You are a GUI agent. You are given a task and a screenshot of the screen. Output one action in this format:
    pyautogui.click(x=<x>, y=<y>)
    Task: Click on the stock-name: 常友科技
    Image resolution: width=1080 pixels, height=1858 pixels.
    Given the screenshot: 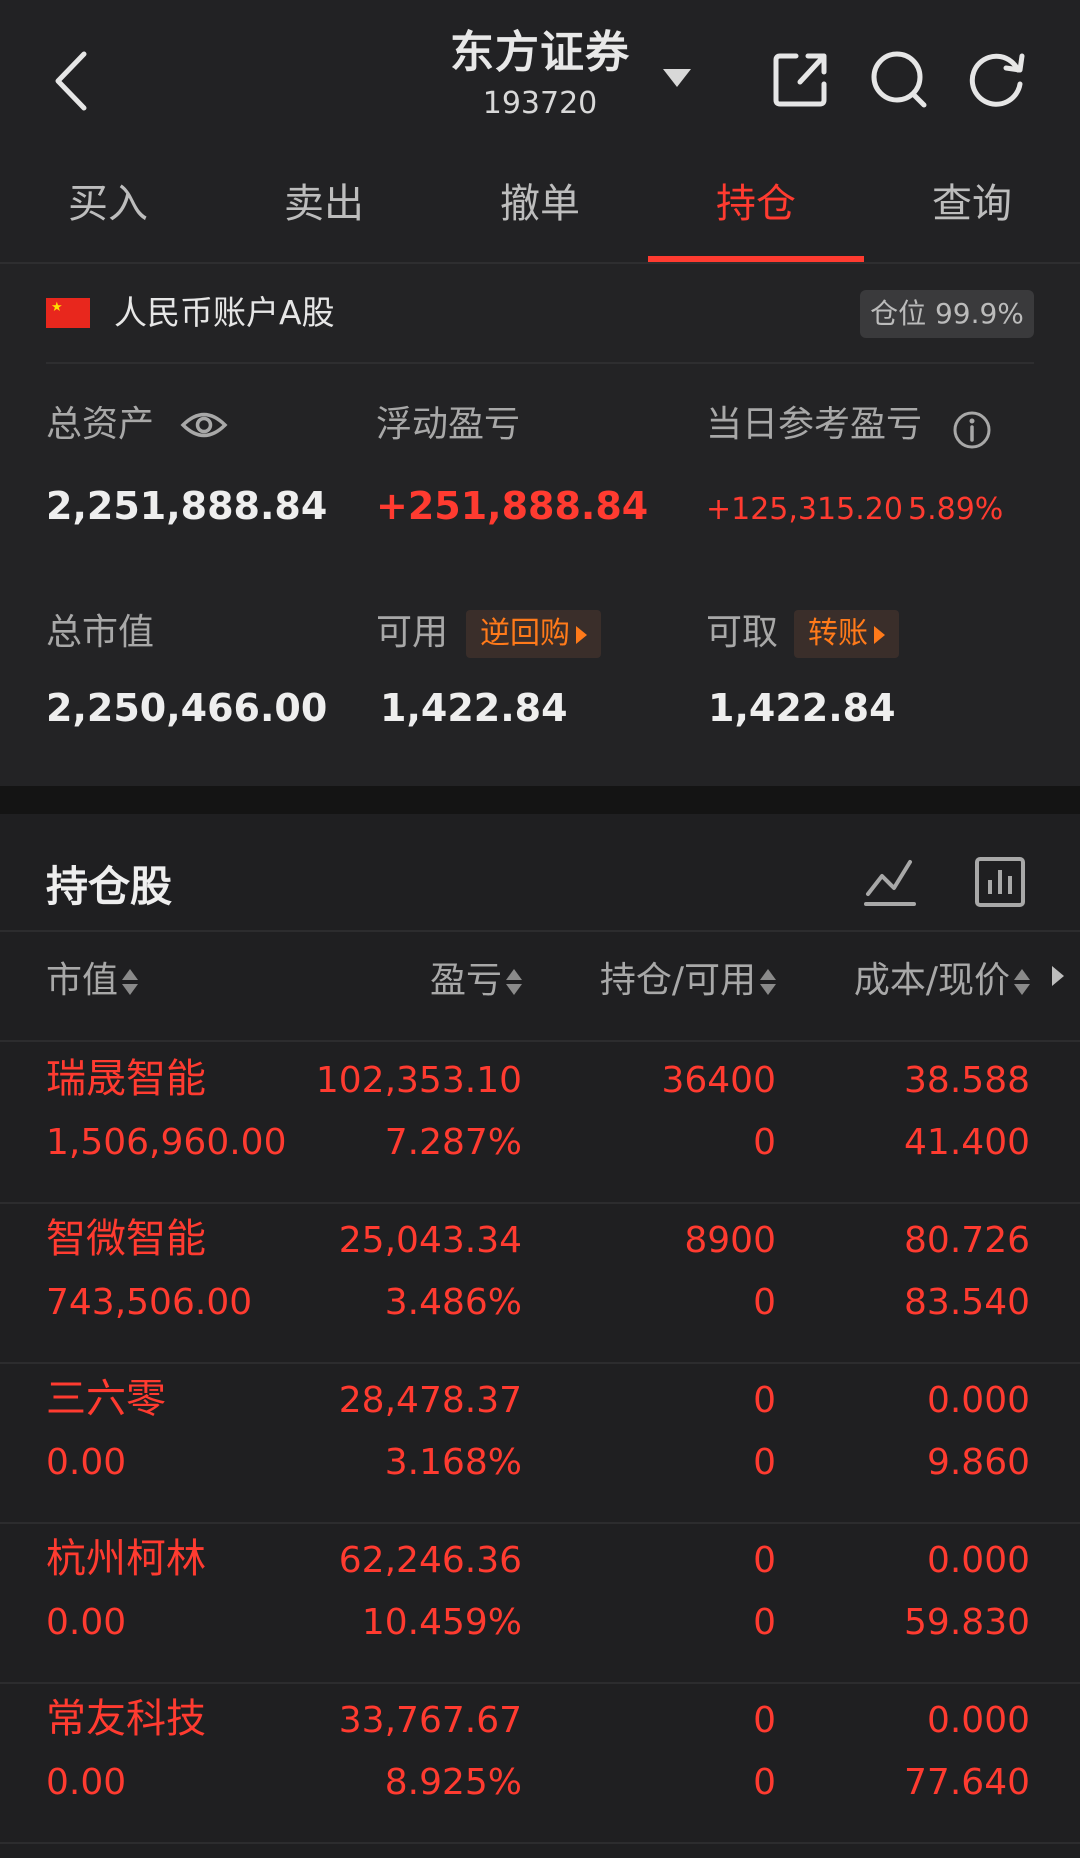 What is the action you would take?
    pyautogui.click(x=126, y=1719)
    